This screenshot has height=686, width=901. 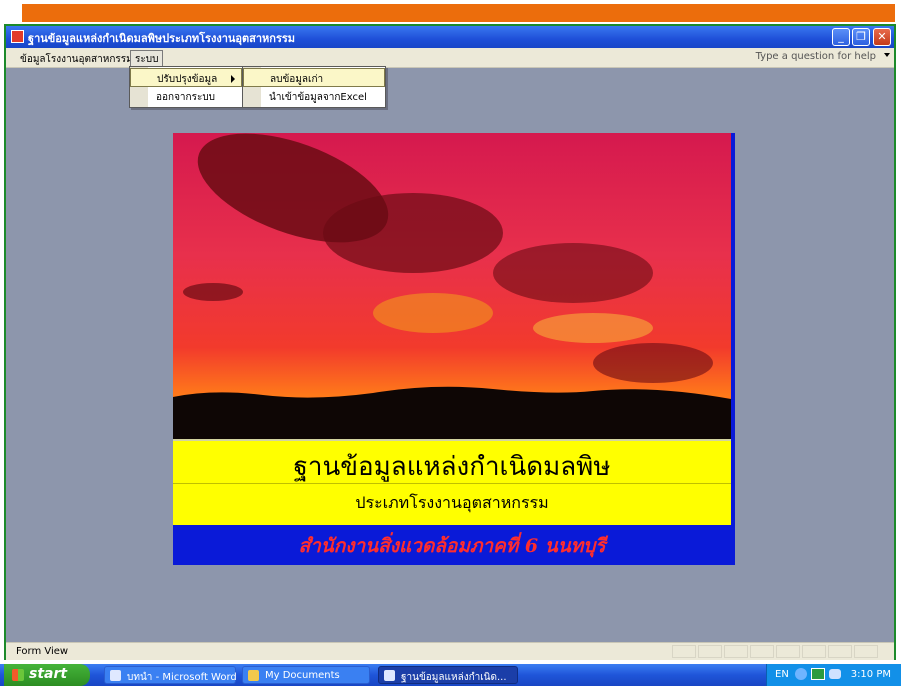 I want to click on splash-title: ฐานข้อมูลแหล่งกำเนิดมลพิษ, so click(x=452, y=467).